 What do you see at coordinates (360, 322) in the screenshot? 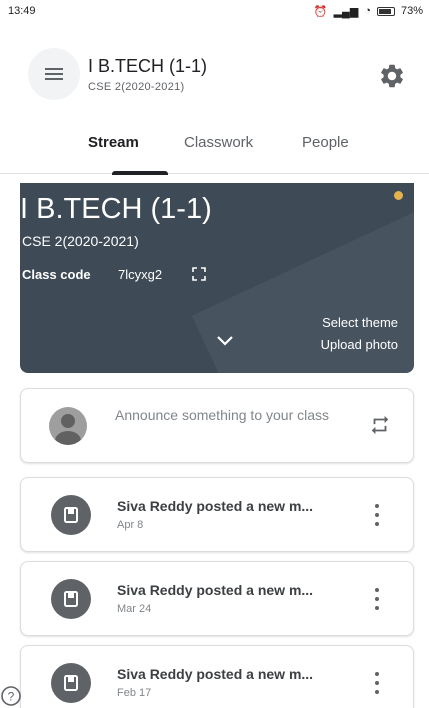
I see `select-theme-link: Select theme` at bounding box center [360, 322].